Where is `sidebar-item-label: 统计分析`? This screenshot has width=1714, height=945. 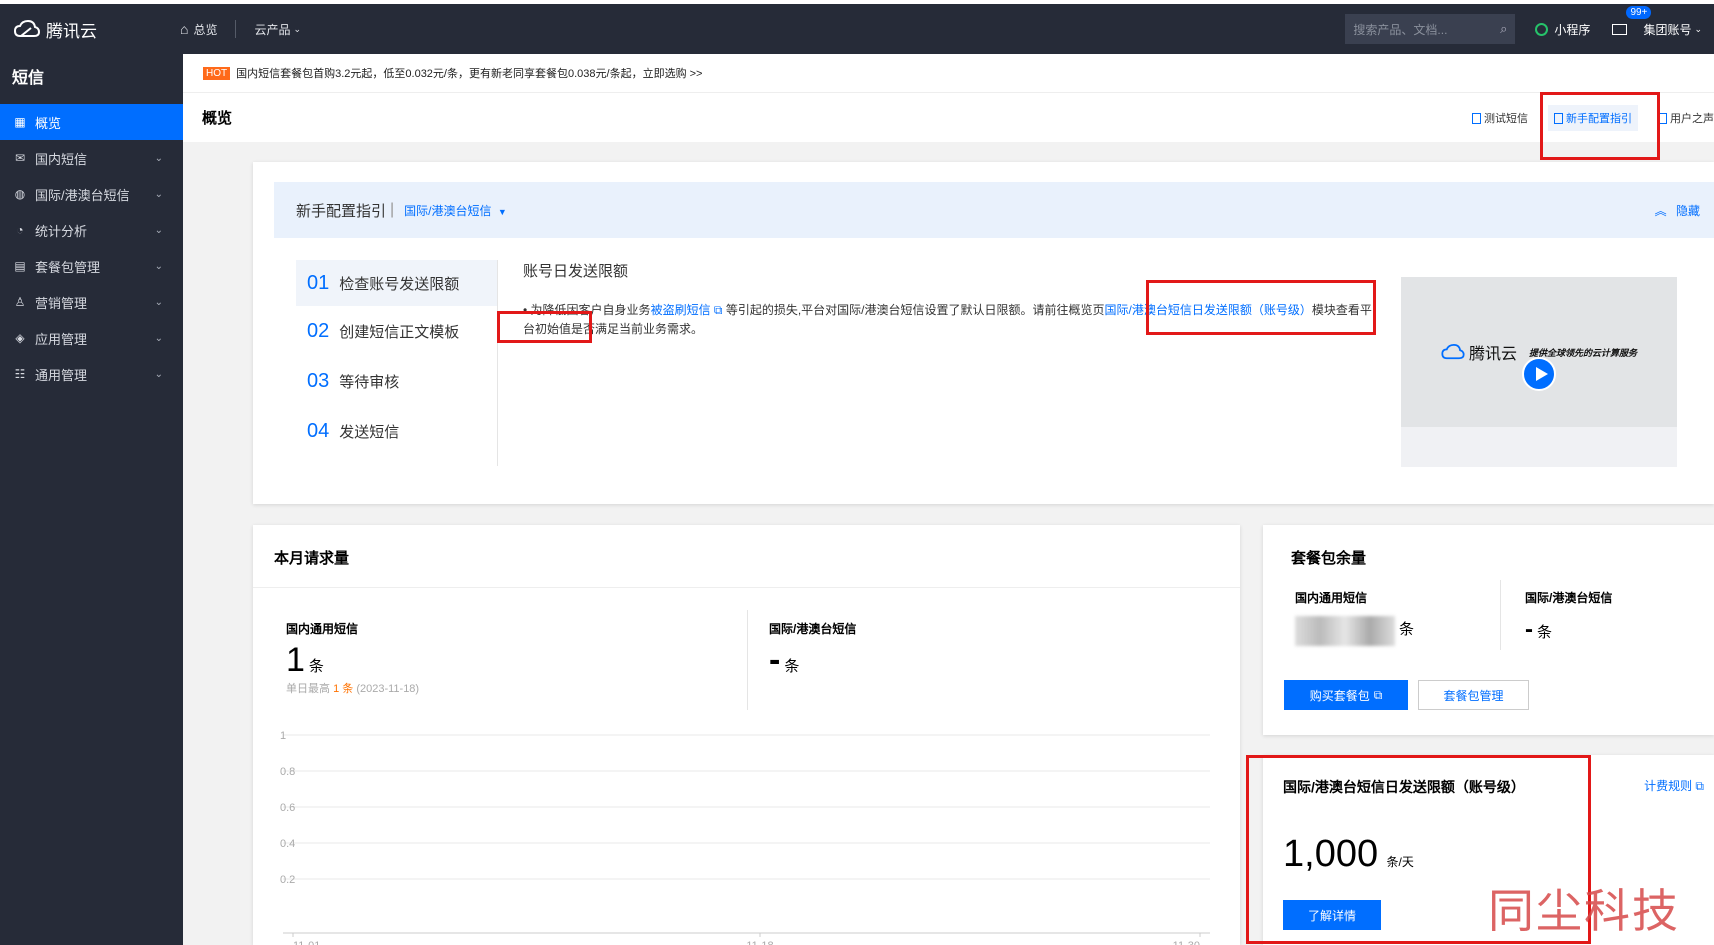 sidebar-item-label: 统计分析 is located at coordinates (61, 231).